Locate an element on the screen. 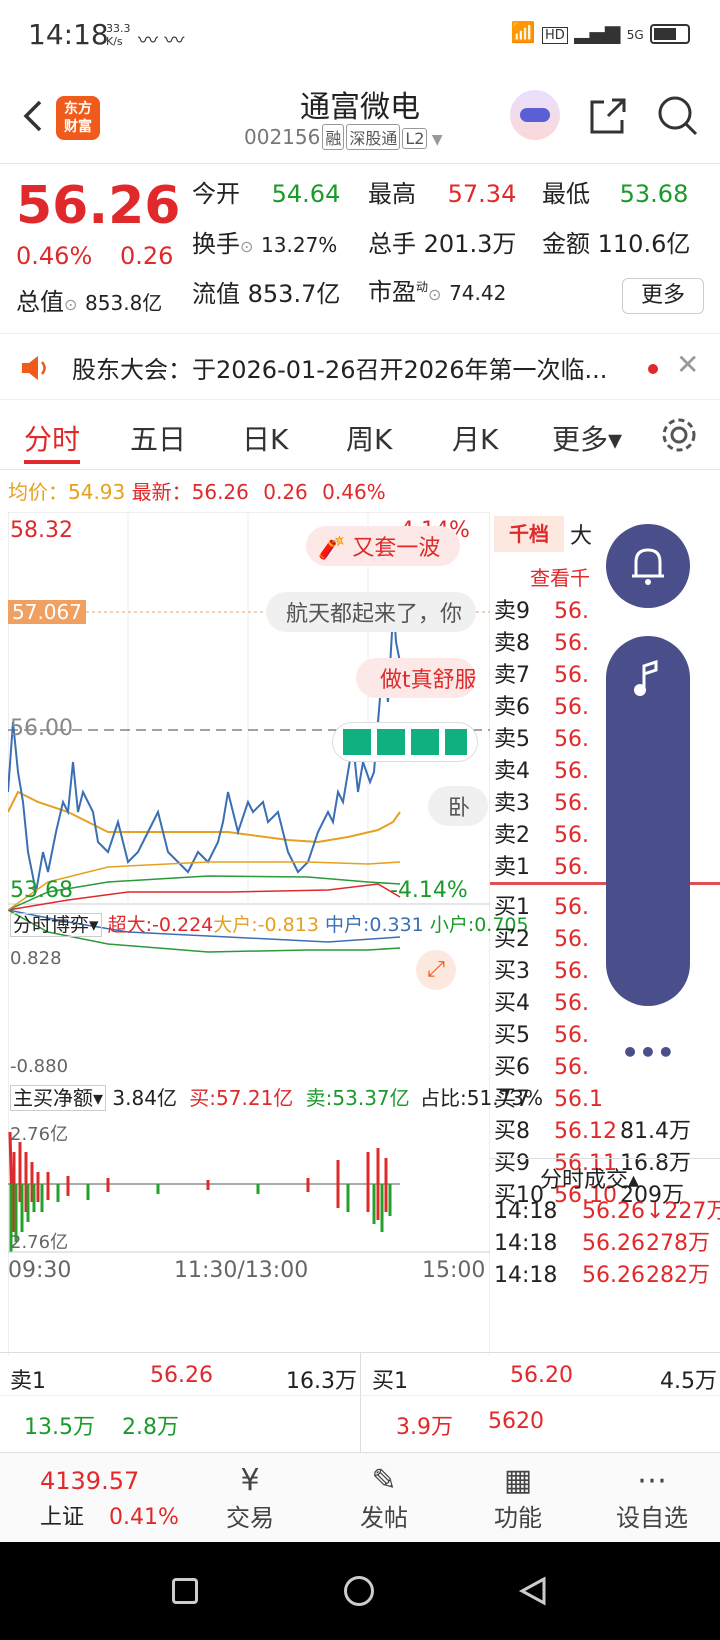 This screenshot has height=1640, width=720. ask-label: 卖8 is located at coordinates (512, 643).